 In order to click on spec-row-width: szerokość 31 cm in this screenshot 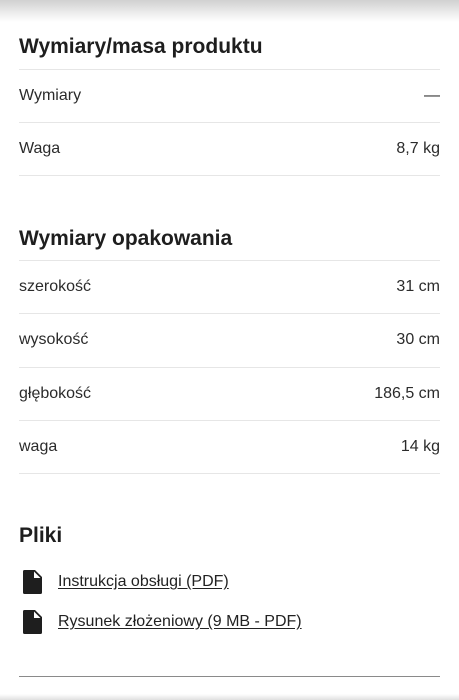, I will do `click(229, 286)`.